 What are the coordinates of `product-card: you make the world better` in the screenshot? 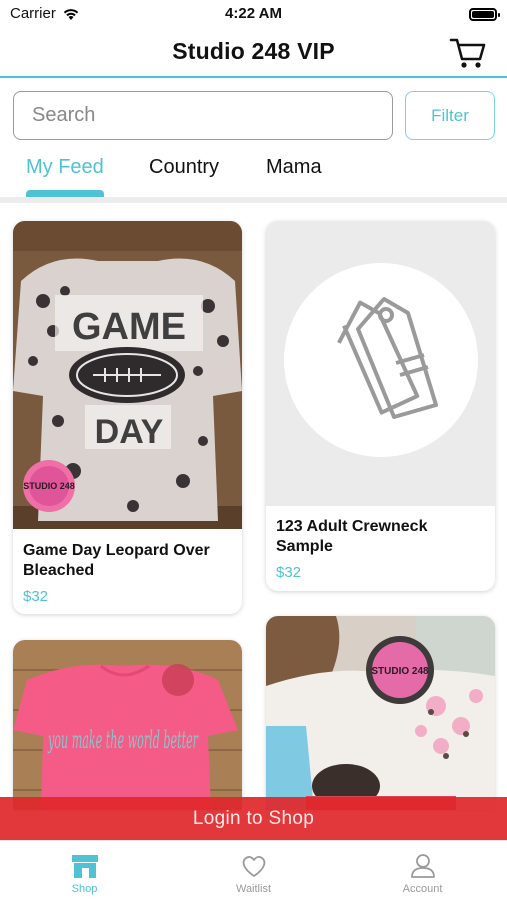 It's located at (127, 725).